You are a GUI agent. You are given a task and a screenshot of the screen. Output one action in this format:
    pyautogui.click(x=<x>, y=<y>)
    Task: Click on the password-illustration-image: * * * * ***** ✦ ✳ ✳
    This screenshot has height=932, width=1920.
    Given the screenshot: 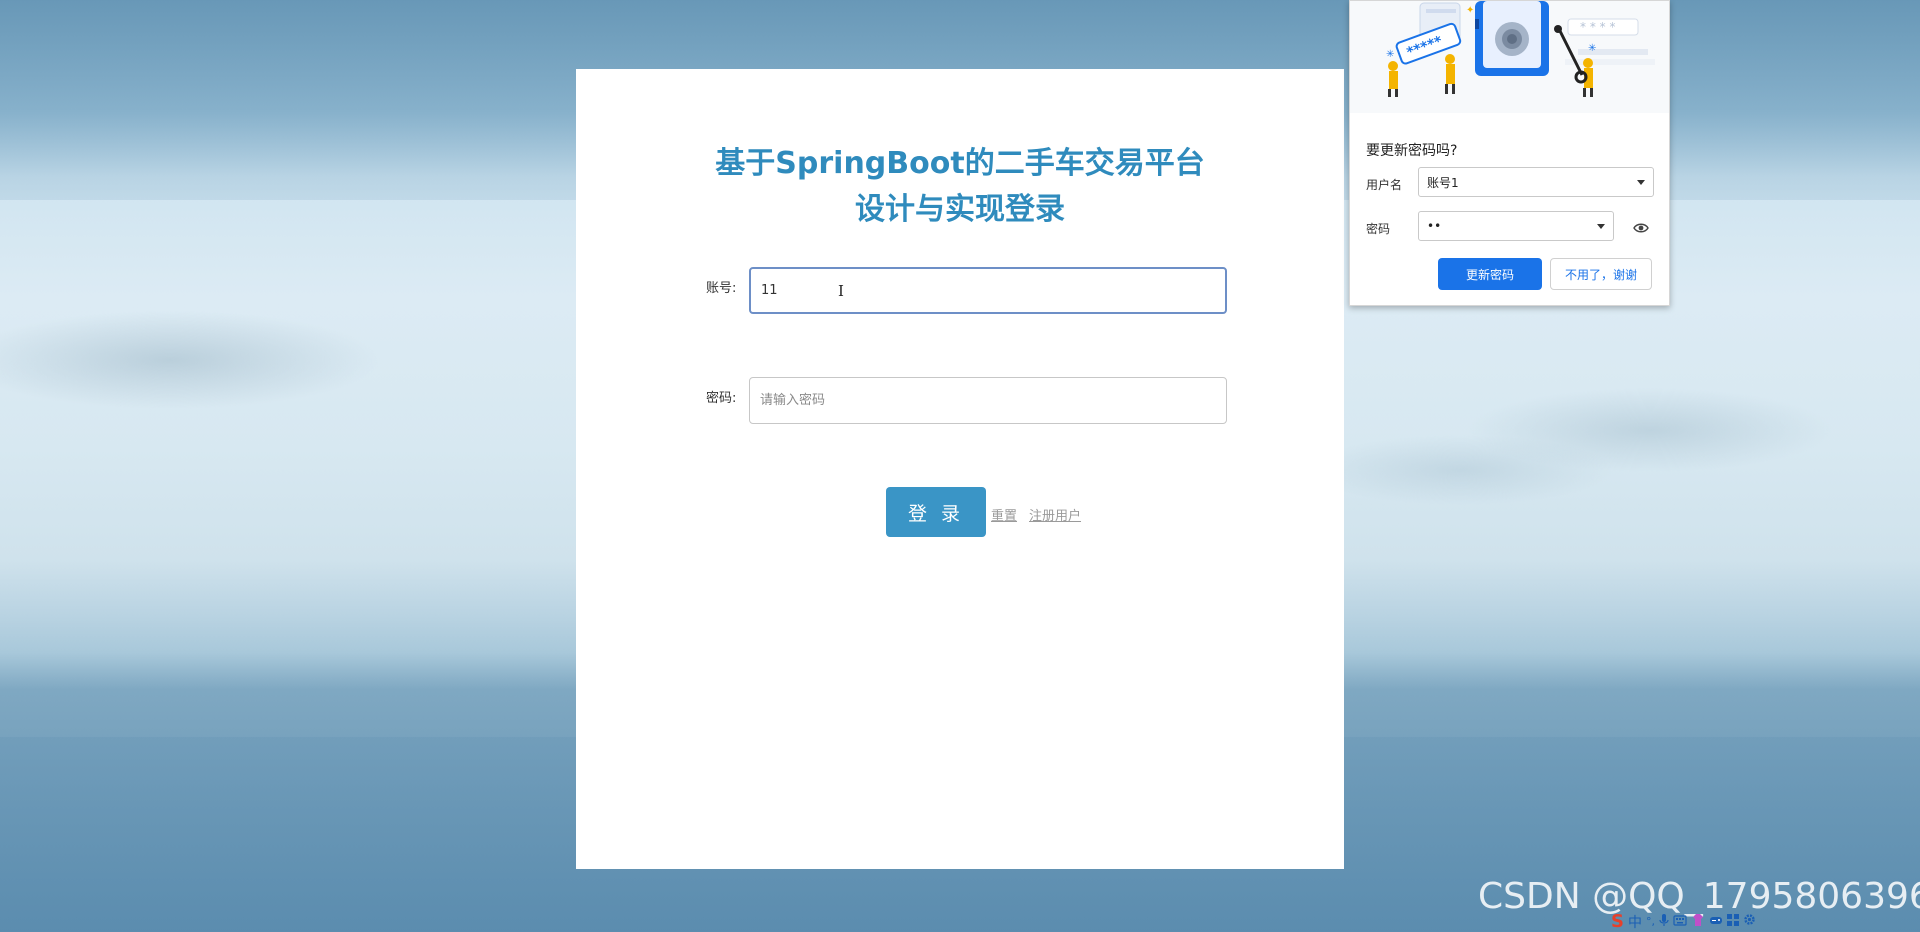 What is the action you would take?
    pyautogui.click(x=1520, y=49)
    